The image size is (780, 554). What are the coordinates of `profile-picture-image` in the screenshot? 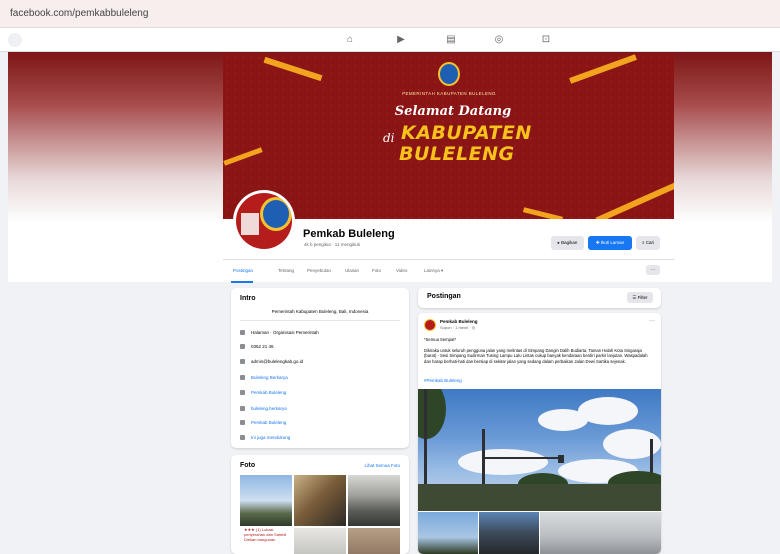 It's located at (264, 221).